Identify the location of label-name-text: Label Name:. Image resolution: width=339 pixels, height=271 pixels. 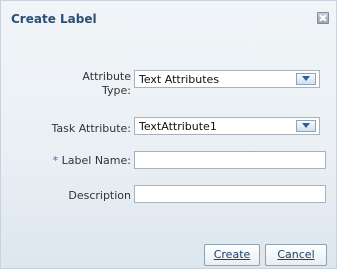
(96, 160).